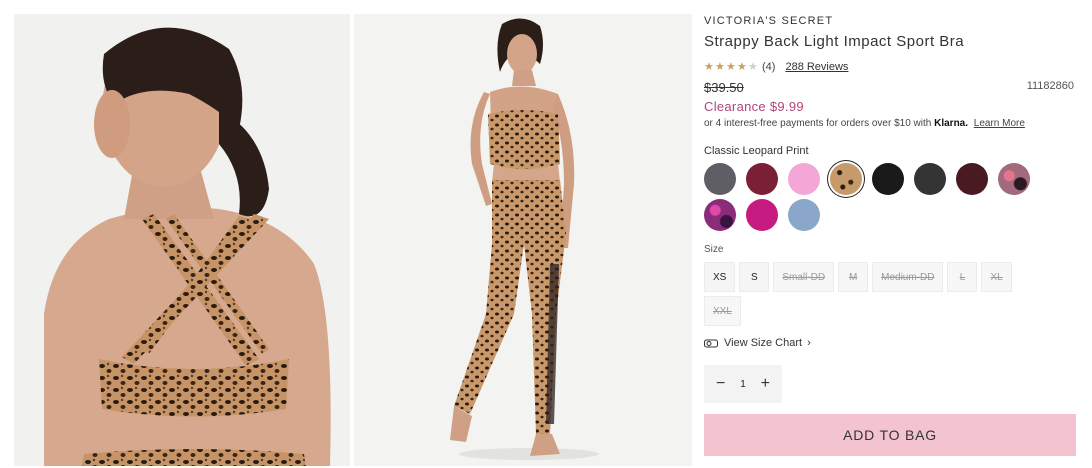 This screenshot has height=468, width=1092. Describe the element at coordinates (756, 151) in the screenshot. I see `selected-color-label: Classic Leopard Print` at that location.